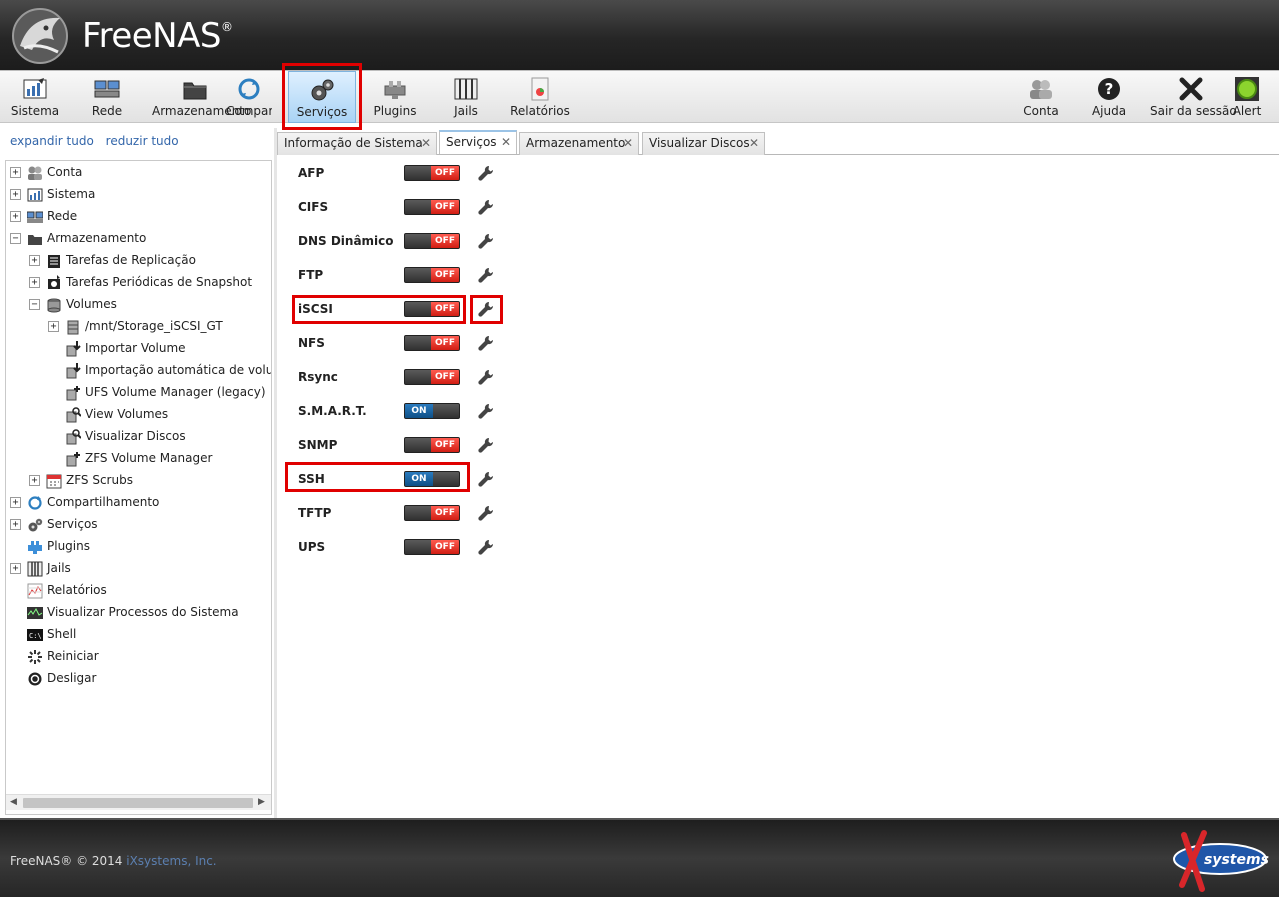  What do you see at coordinates (46, 172) in the screenshot?
I see `tree-item-conta: + Conta` at bounding box center [46, 172].